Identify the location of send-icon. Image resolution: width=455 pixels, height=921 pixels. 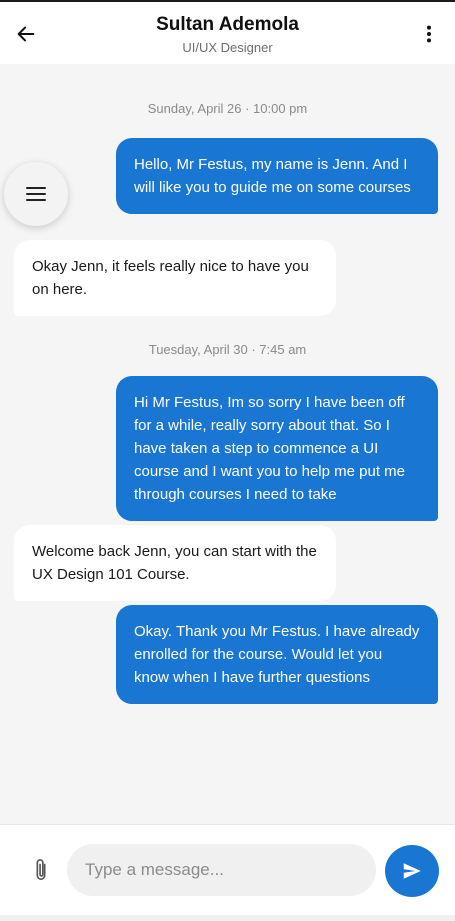
(412, 871).